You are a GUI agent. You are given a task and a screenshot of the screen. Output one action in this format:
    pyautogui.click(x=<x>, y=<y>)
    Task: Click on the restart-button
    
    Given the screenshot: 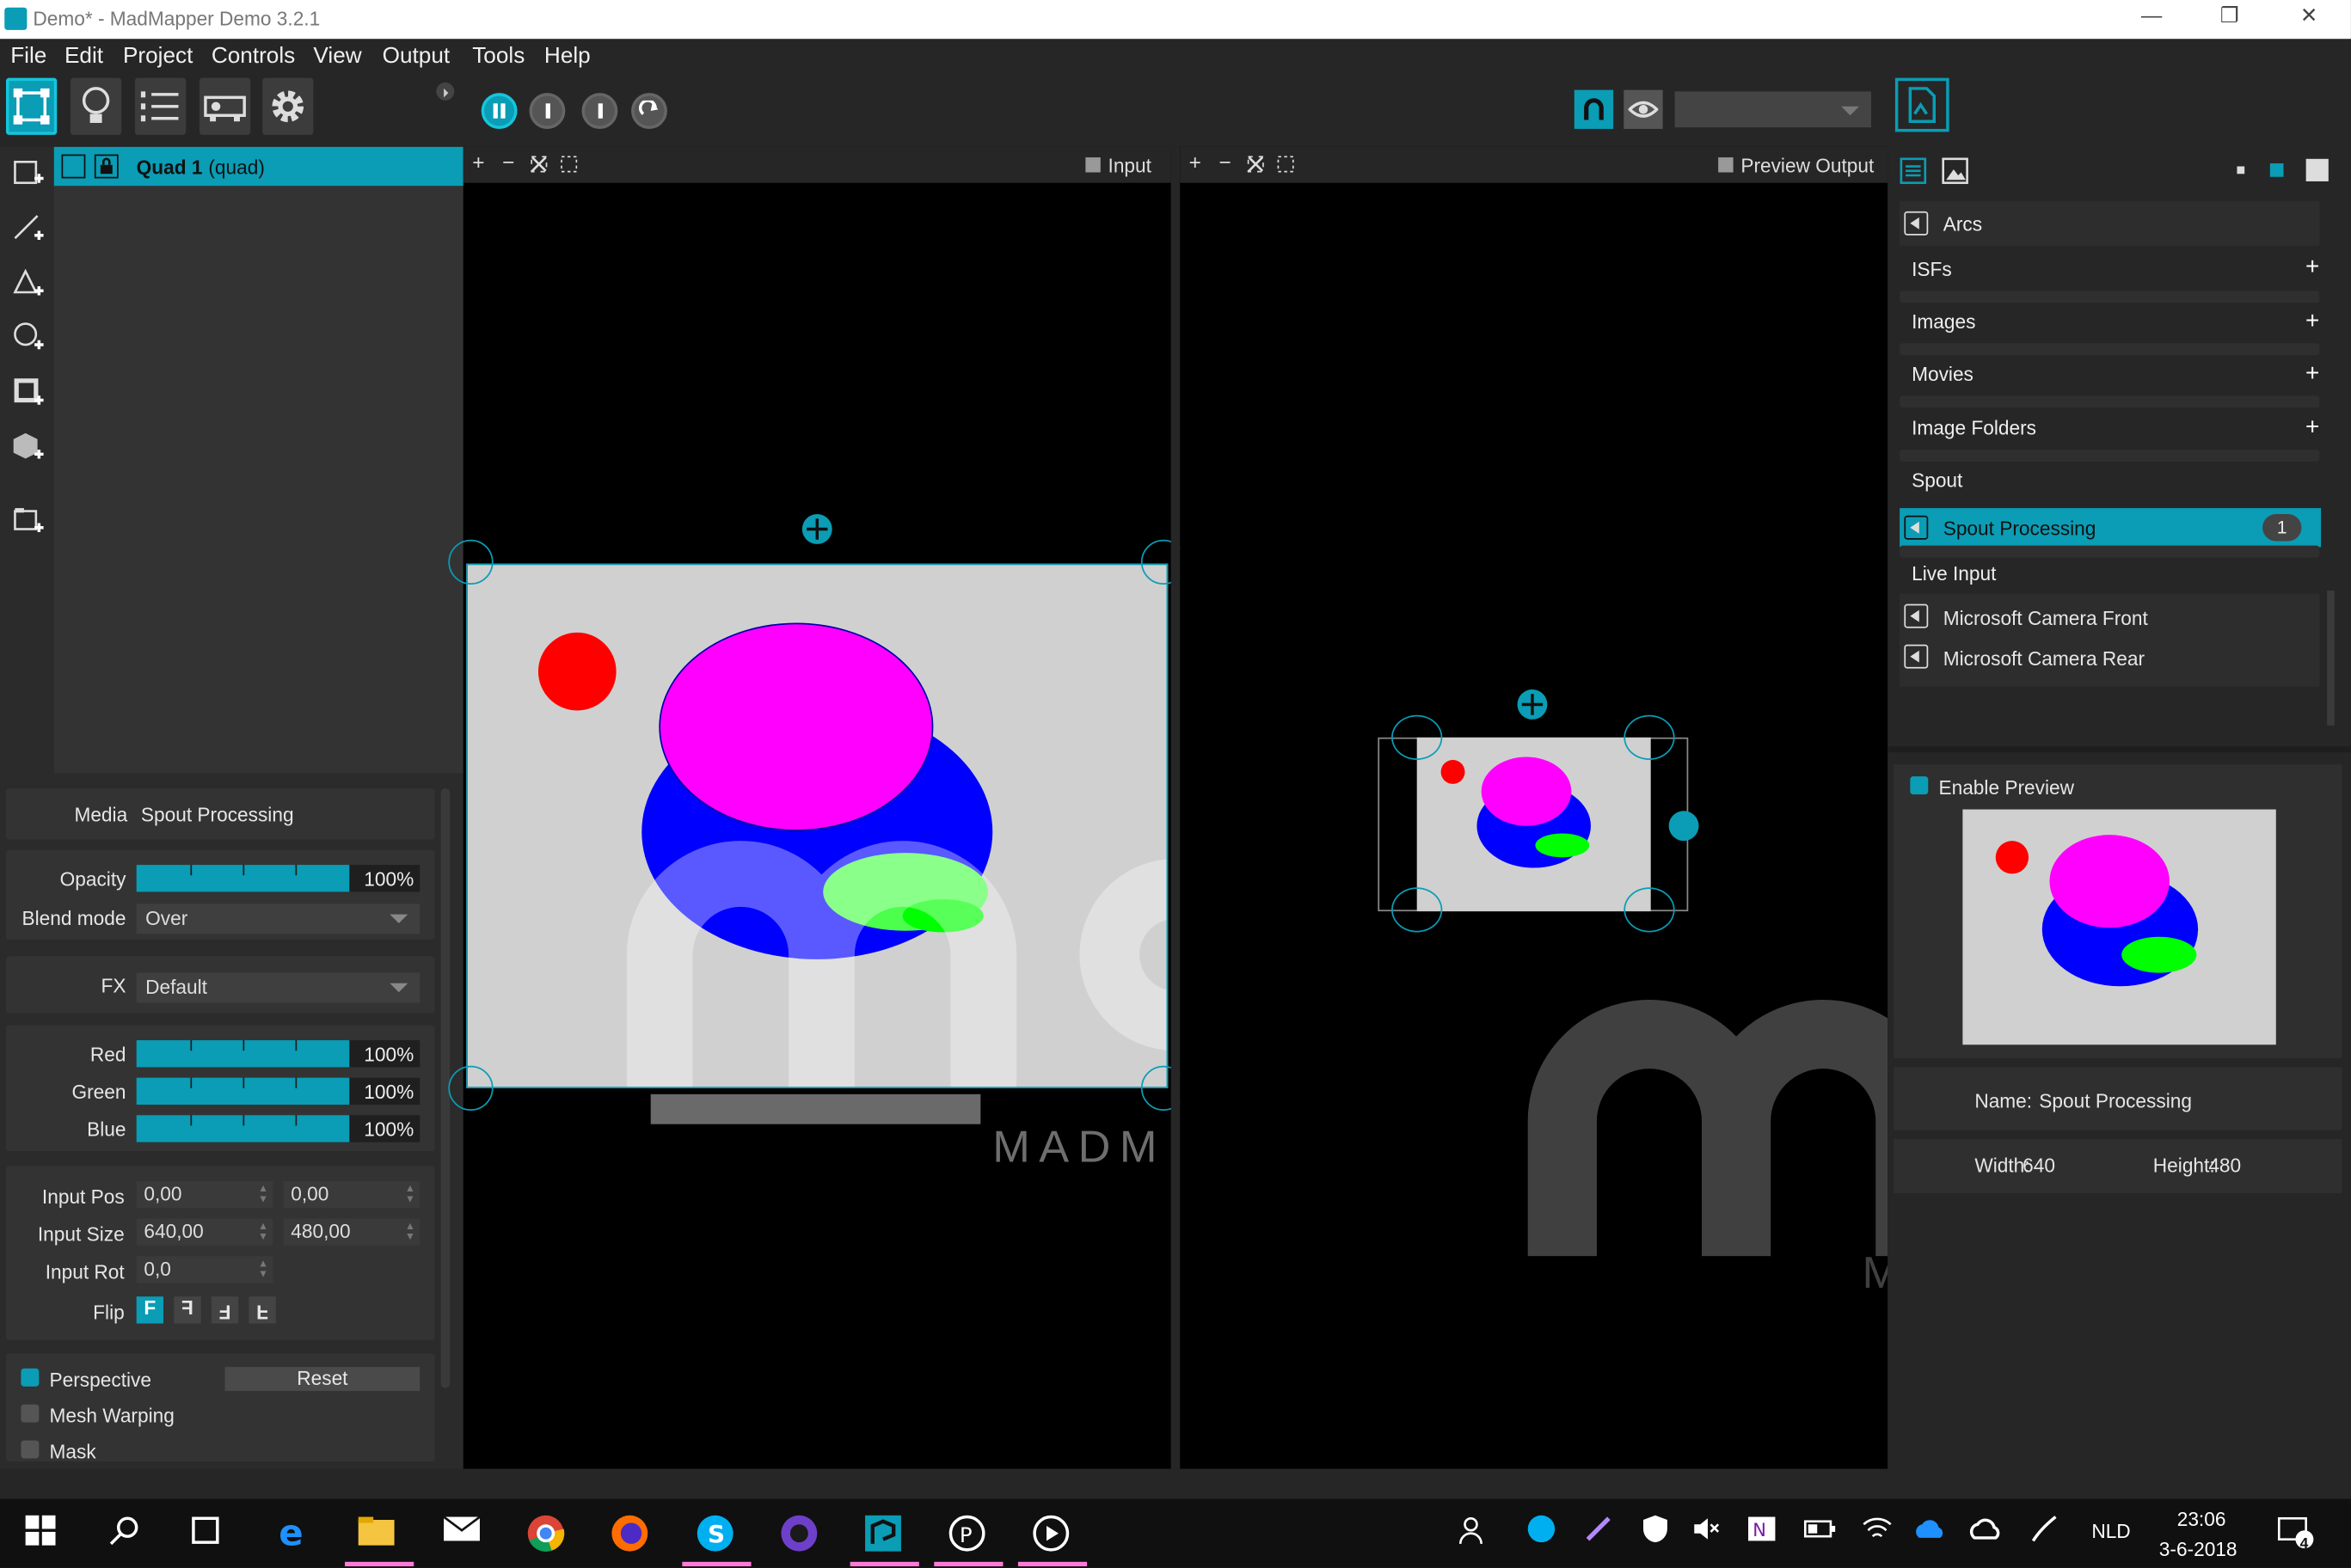 What is the action you would take?
    pyautogui.click(x=649, y=111)
    